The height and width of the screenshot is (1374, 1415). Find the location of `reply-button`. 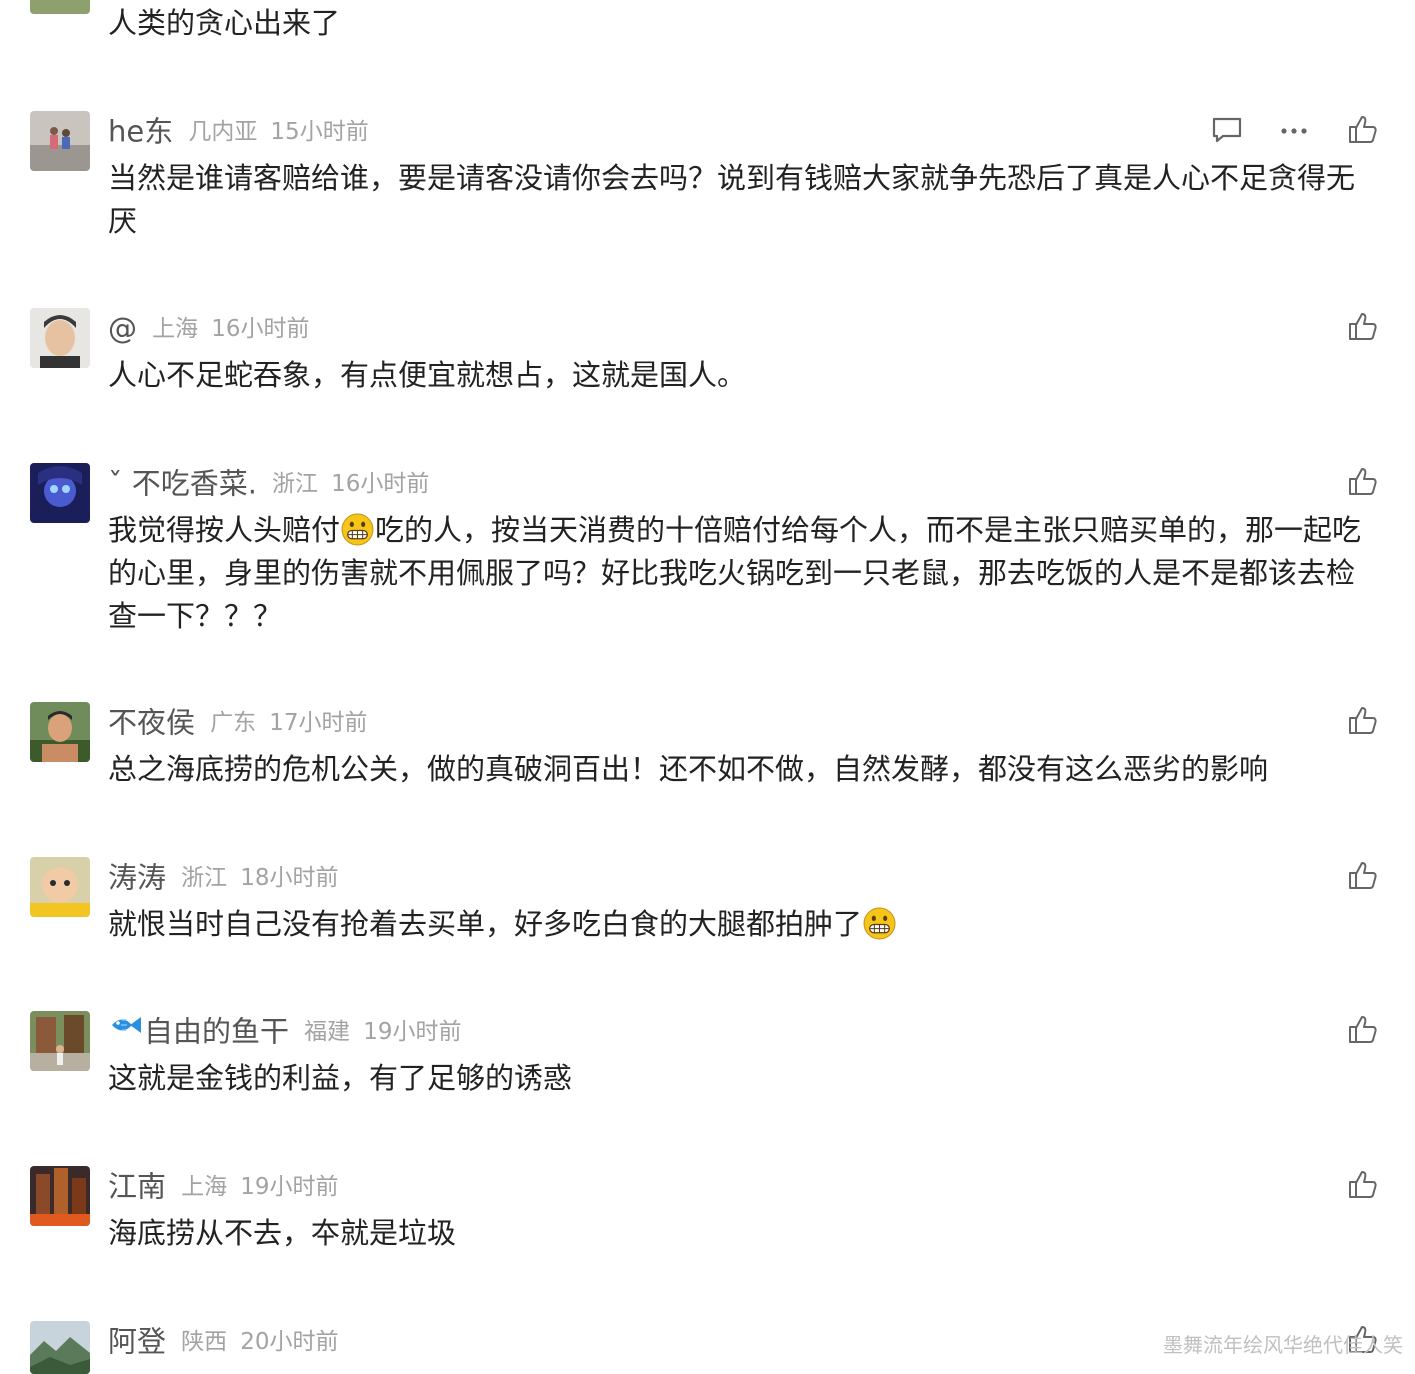

reply-button is located at coordinates (1227, 130).